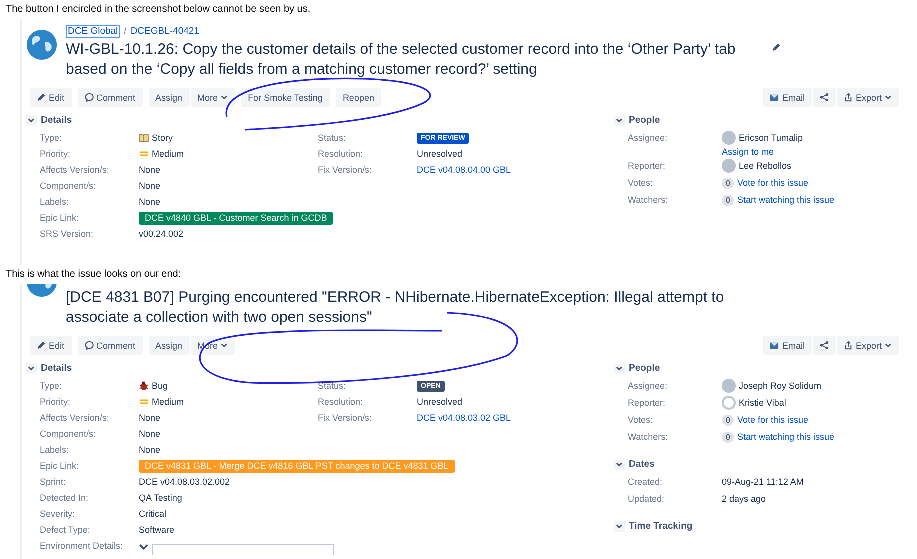  What do you see at coordinates (765, 166) in the screenshot?
I see `user-name: Lee Rebollos` at bounding box center [765, 166].